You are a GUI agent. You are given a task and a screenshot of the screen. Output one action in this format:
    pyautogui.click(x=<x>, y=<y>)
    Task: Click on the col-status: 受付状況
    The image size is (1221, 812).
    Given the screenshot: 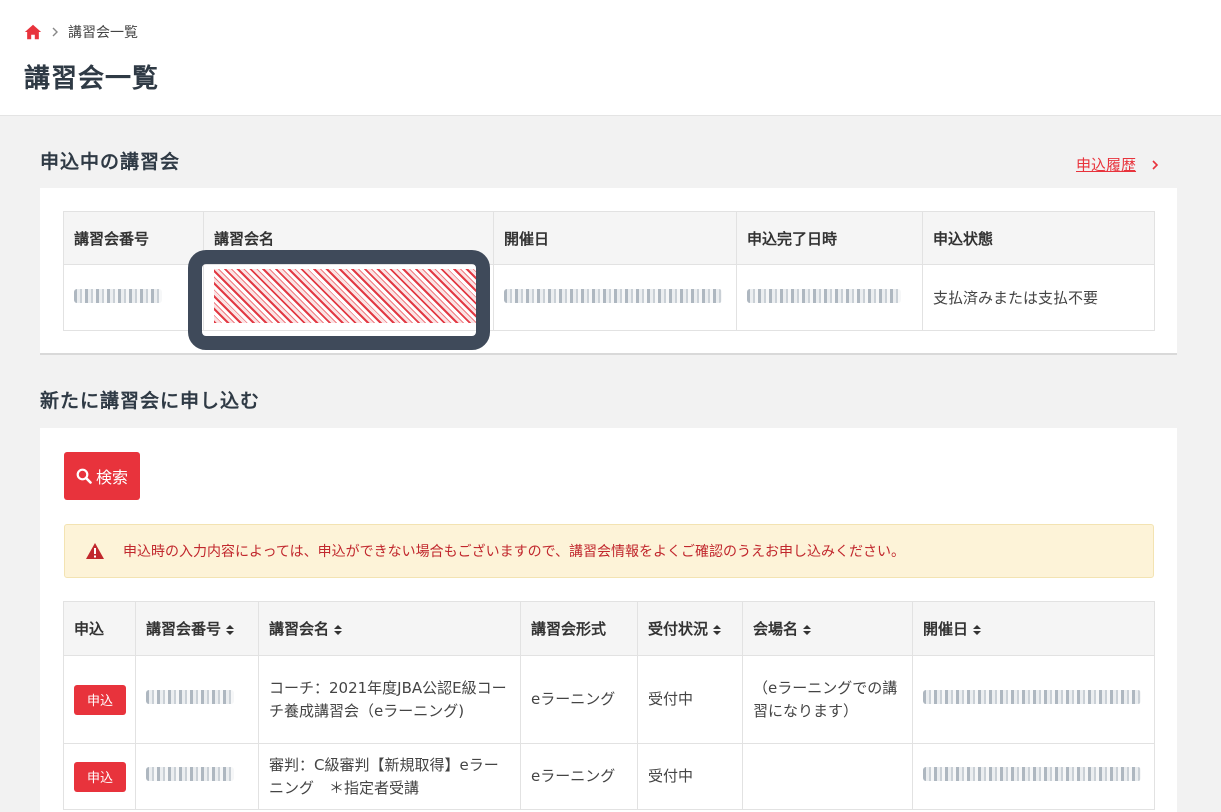 What is the action you would take?
    pyautogui.click(x=690, y=628)
    